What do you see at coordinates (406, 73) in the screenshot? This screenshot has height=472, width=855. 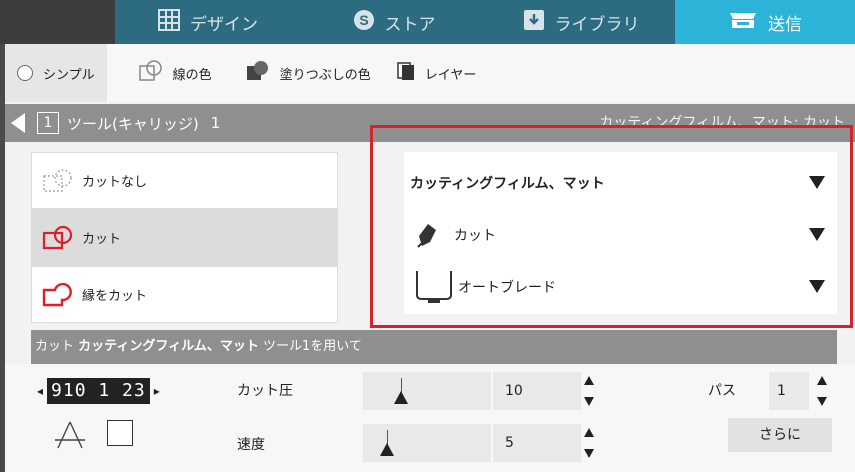 I see `layer-icon` at bounding box center [406, 73].